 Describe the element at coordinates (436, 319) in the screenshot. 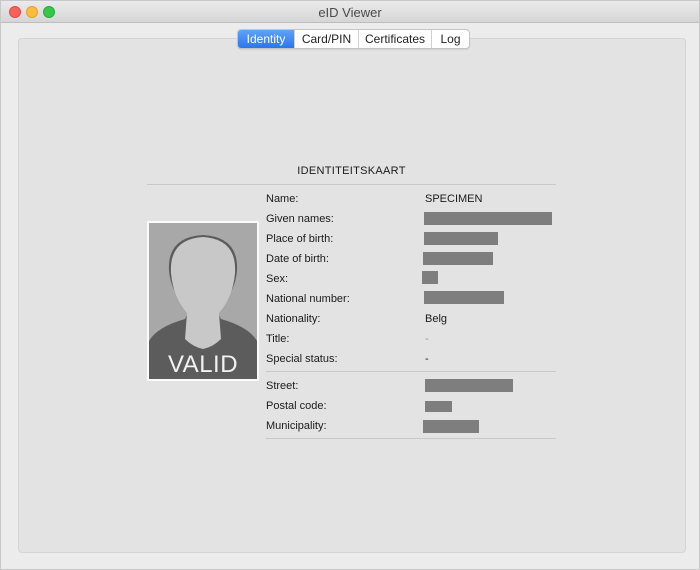

I see `nationality-value: Belg` at that location.